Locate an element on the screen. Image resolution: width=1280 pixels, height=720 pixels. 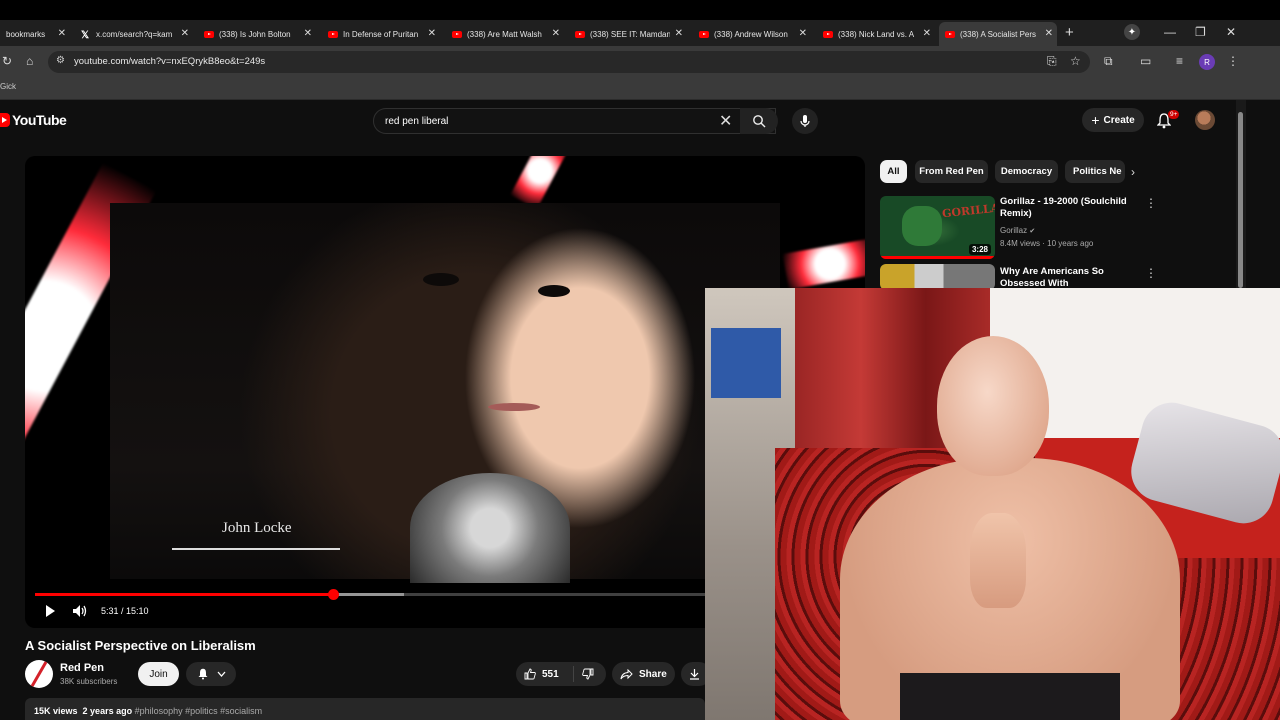
progress-scrubber-handle is located at coordinates (334, 594).